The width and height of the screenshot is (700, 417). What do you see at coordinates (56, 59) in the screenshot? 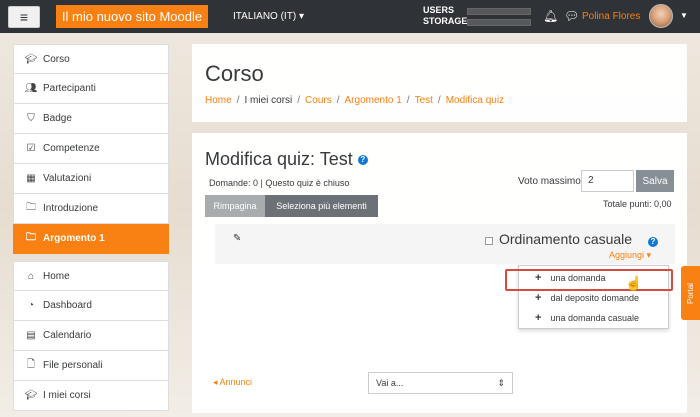
I see `sidebar-item-label: Corso` at bounding box center [56, 59].